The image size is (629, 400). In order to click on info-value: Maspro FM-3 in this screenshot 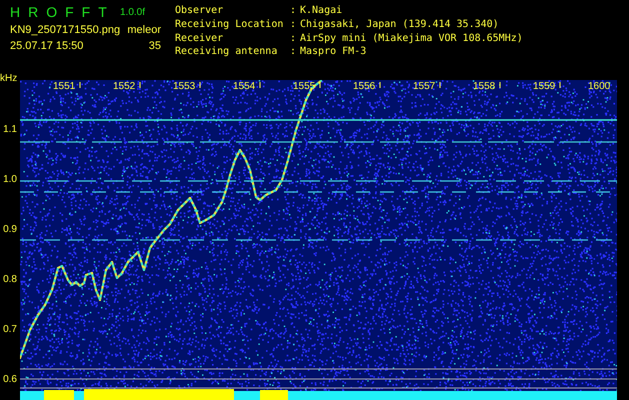, I will do `click(334, 53)`.